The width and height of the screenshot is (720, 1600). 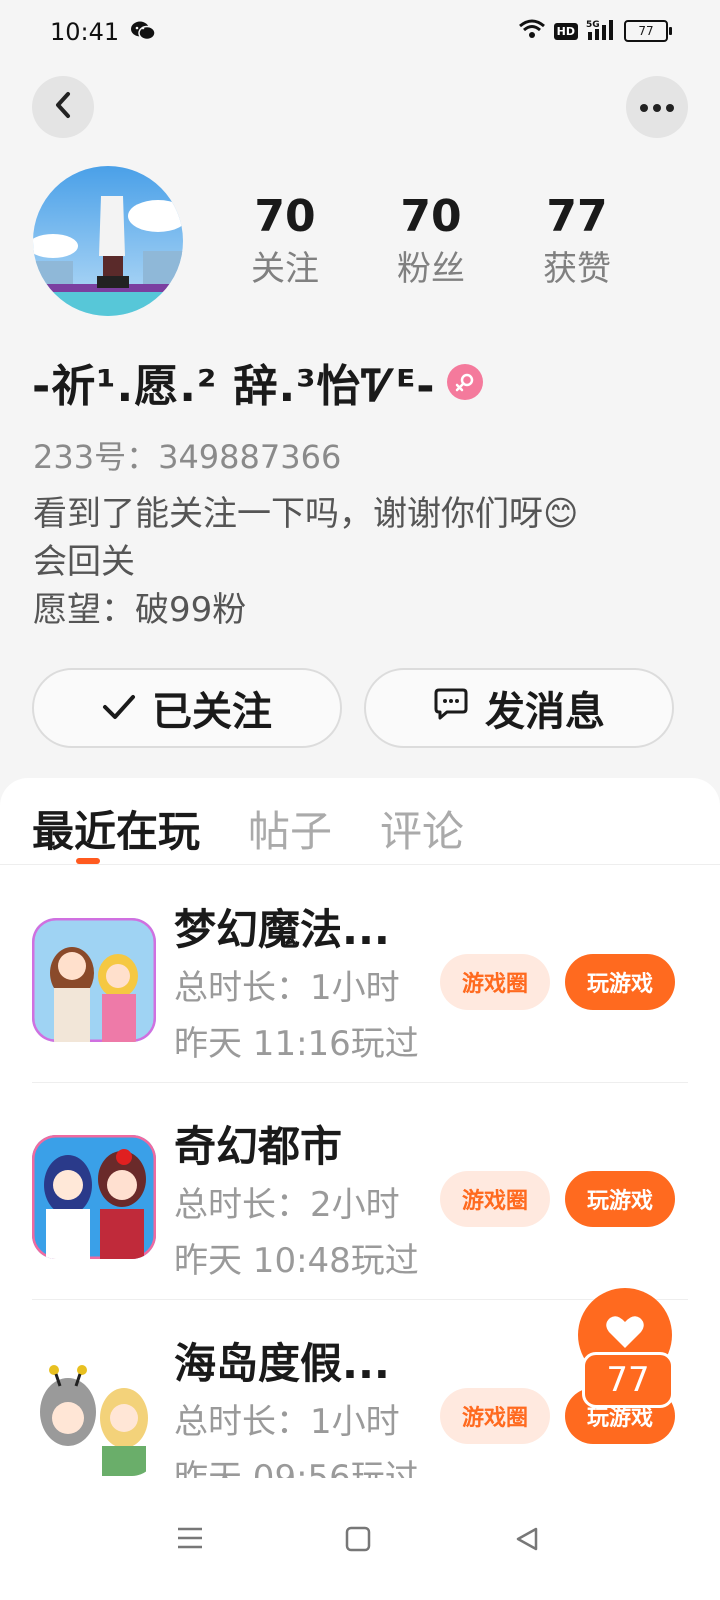 I want to click on stat-label: 粉丝, so click(x=431, y=269).